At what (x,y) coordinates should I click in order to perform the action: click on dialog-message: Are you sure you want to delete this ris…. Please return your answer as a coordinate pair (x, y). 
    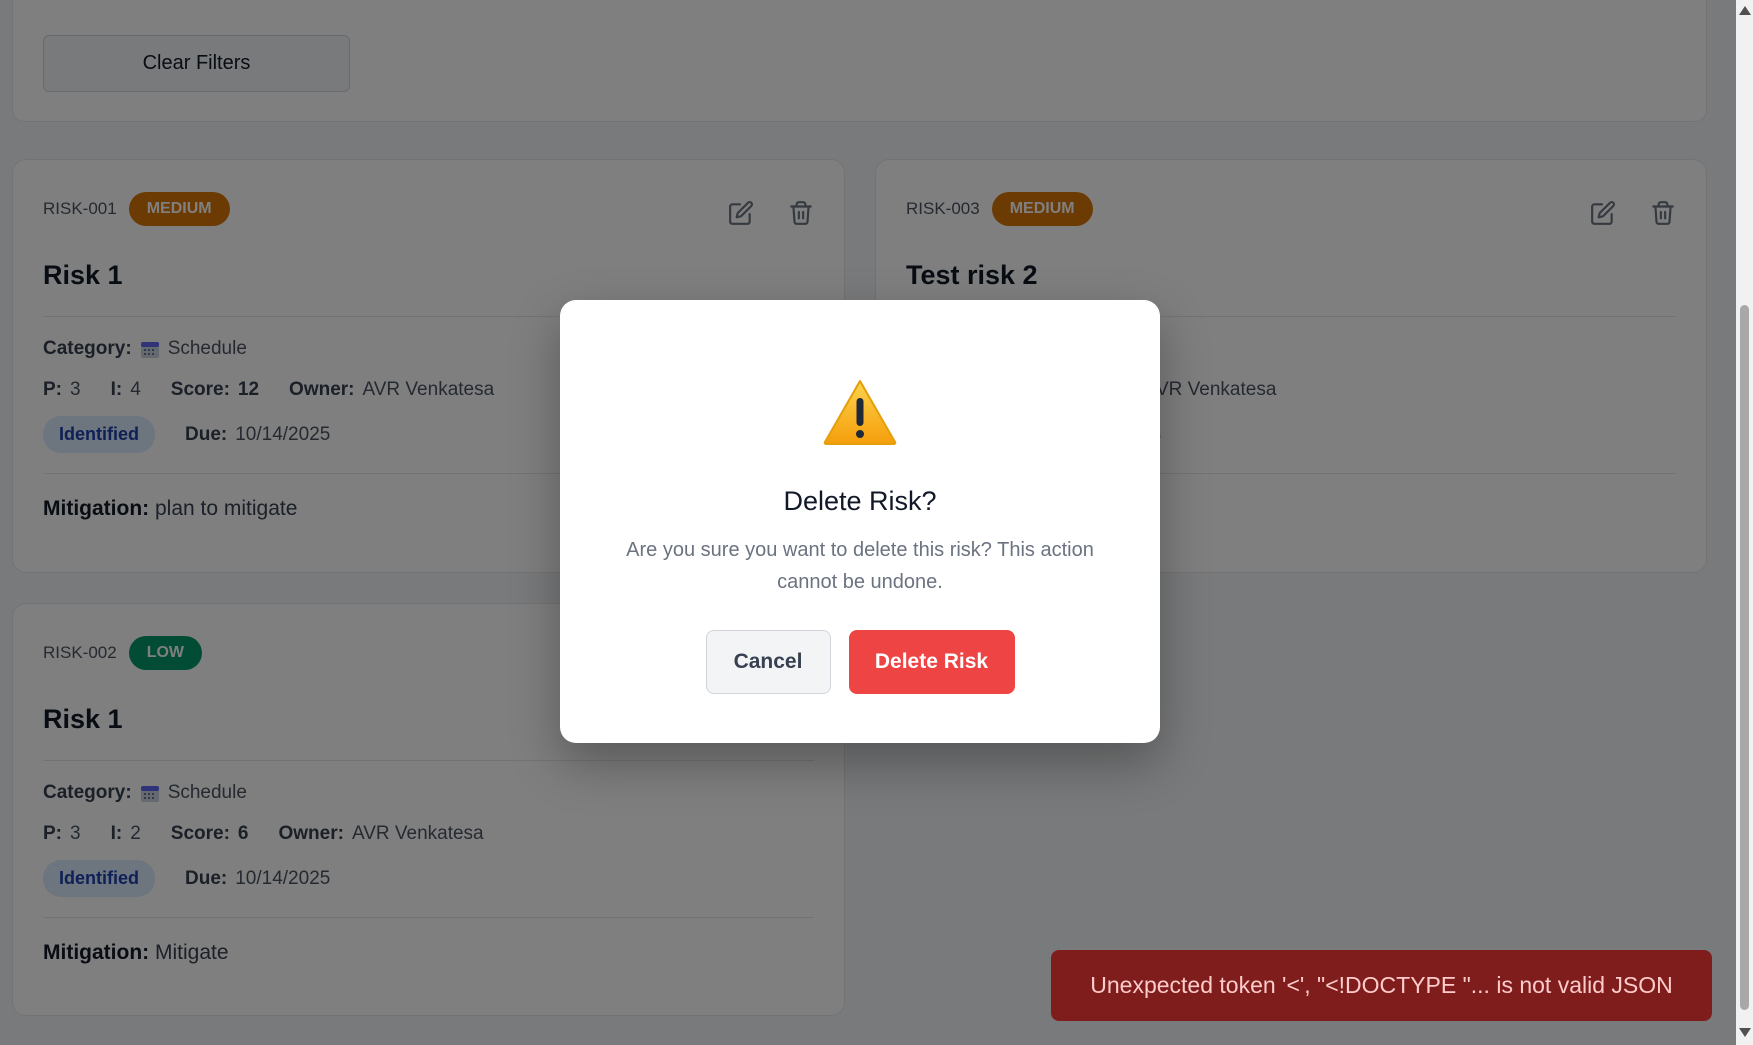
    Looking at the image, I should click on (860, 566).